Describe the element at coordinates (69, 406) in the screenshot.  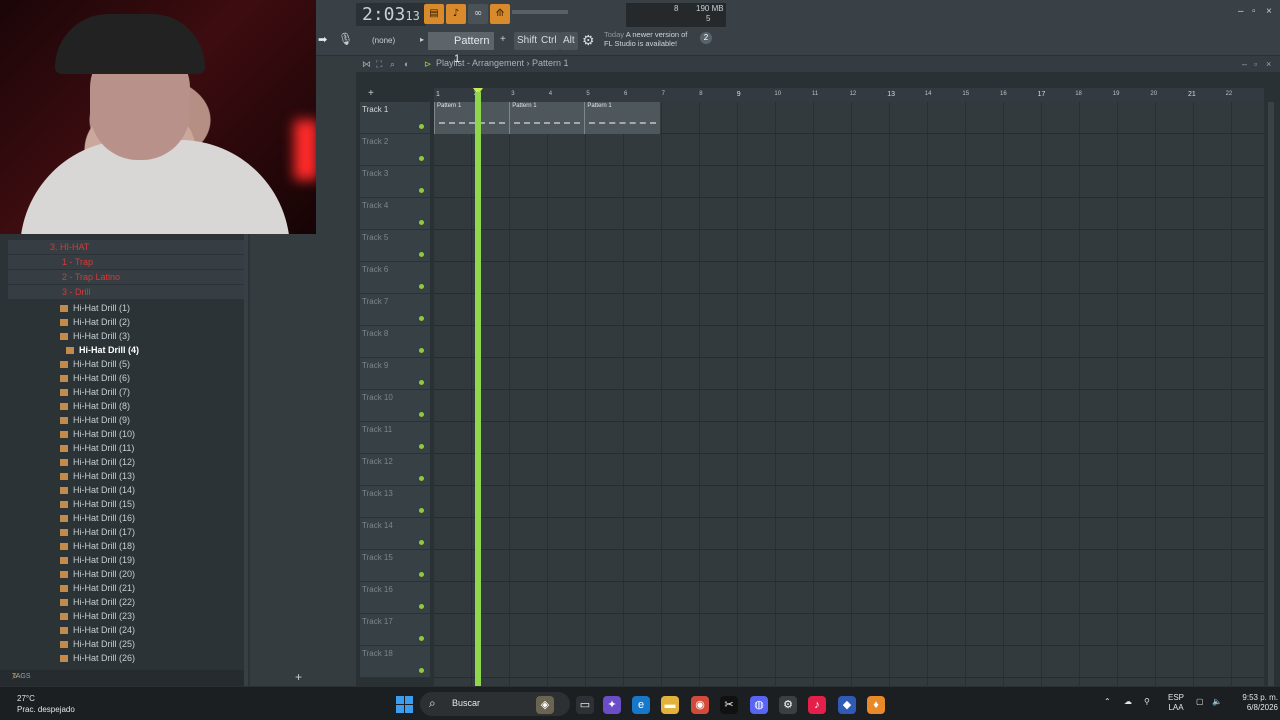
I see `file-item: Hi-Hat Drill (8)` at that location.